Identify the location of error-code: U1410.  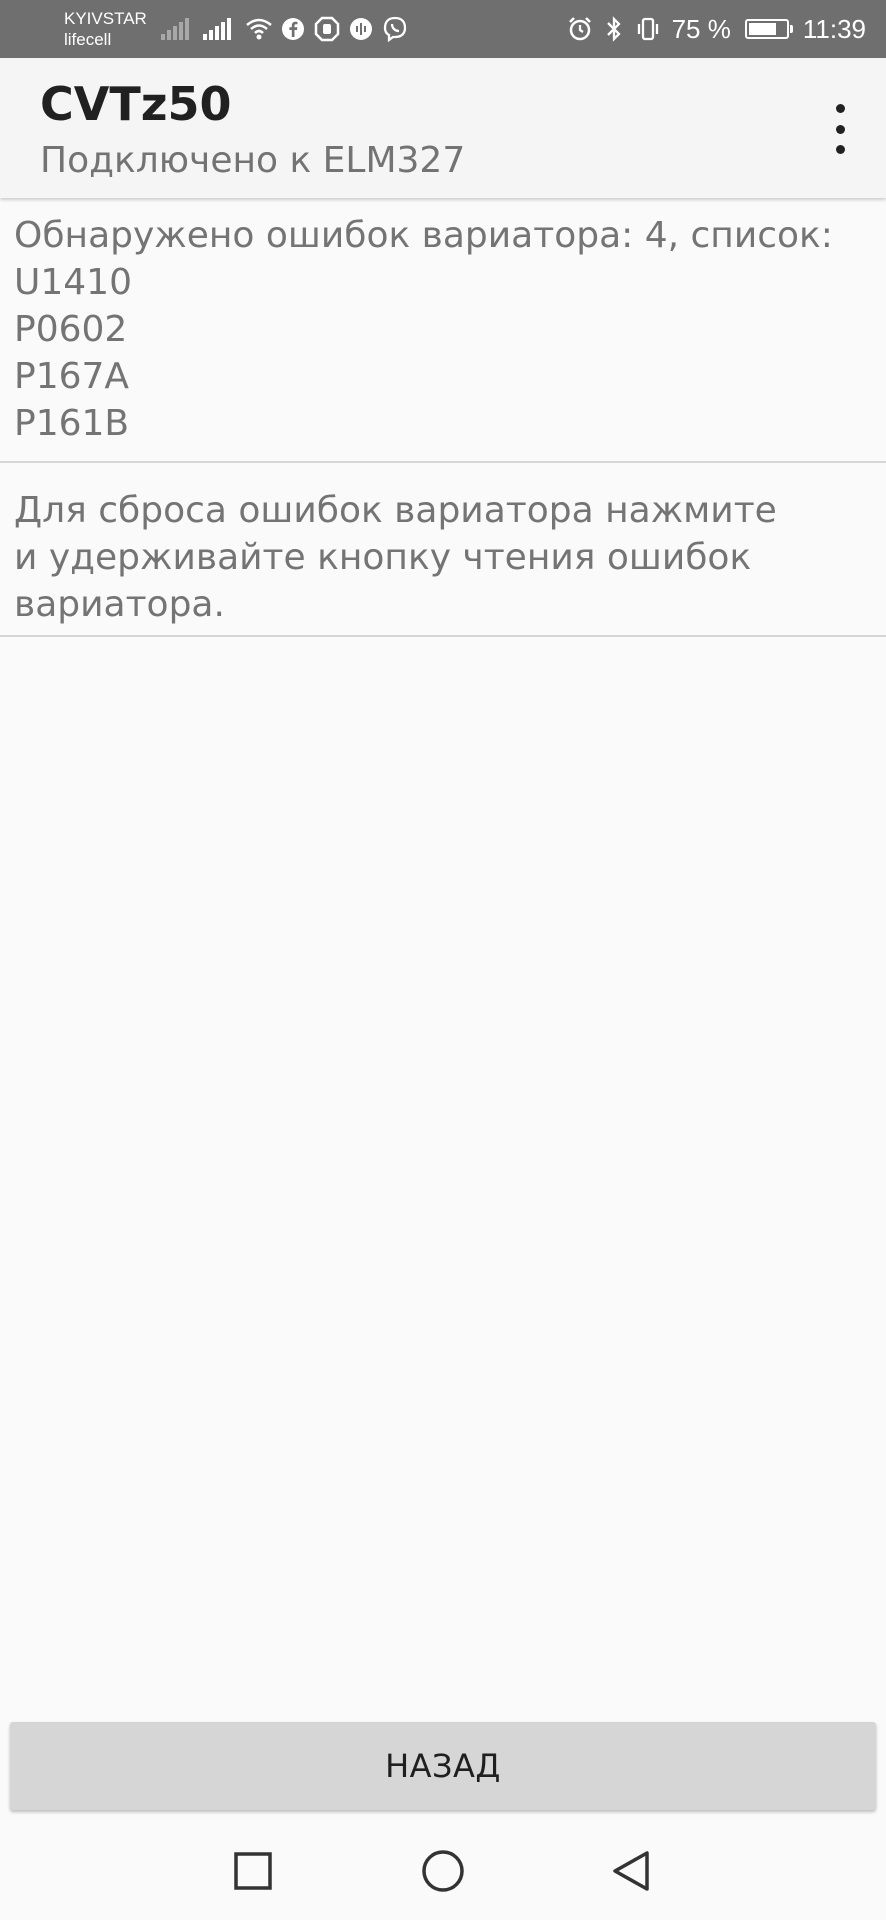
(73, 282).